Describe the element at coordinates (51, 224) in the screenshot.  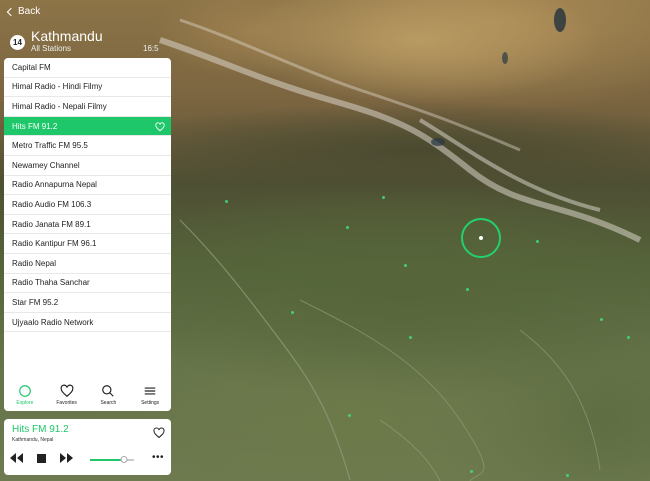
I see `station-name: Radio Janata FM 89.1` at that location.